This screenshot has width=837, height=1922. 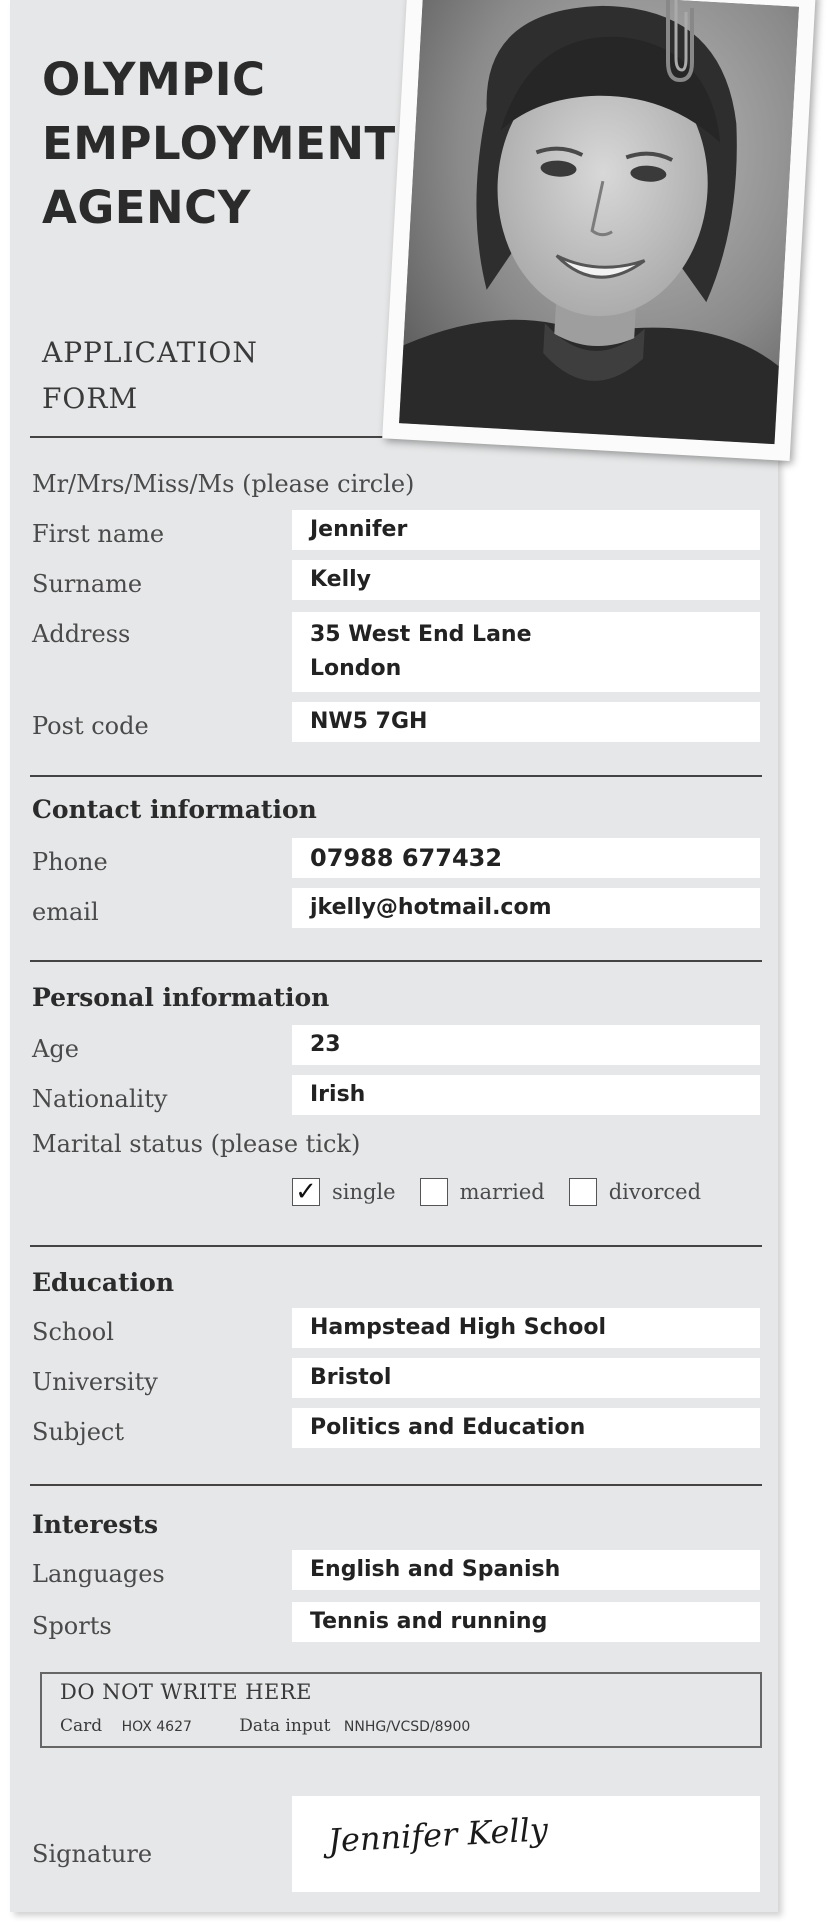 What do you see at coordinates (78, 1432) in the screenshot?
I see `subject-label: Subject` at bounding box center [78, 1432].